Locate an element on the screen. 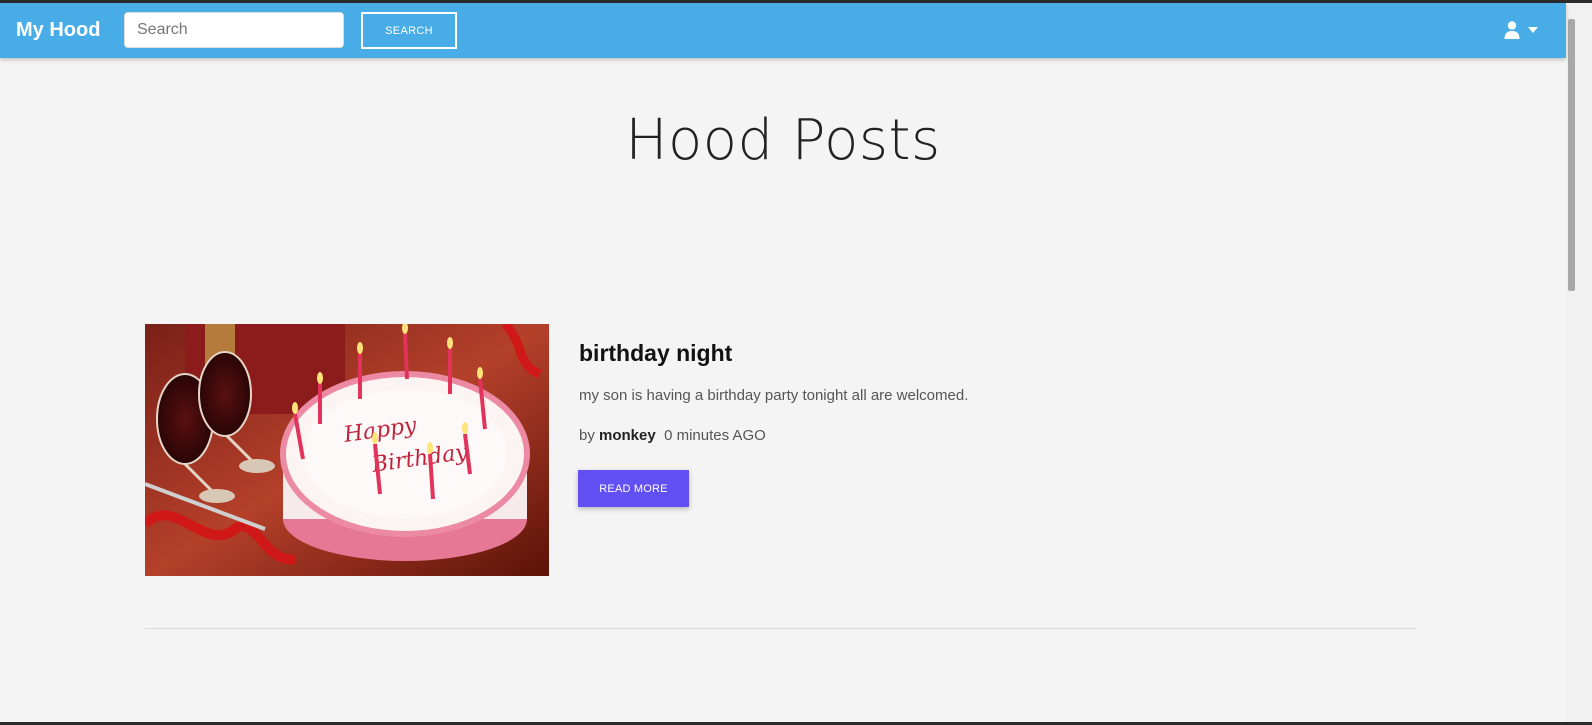 Image resolution: width=1592 pixels, height=725 pixels. brand-logo: My Hood is located at coordinates (58, 30).